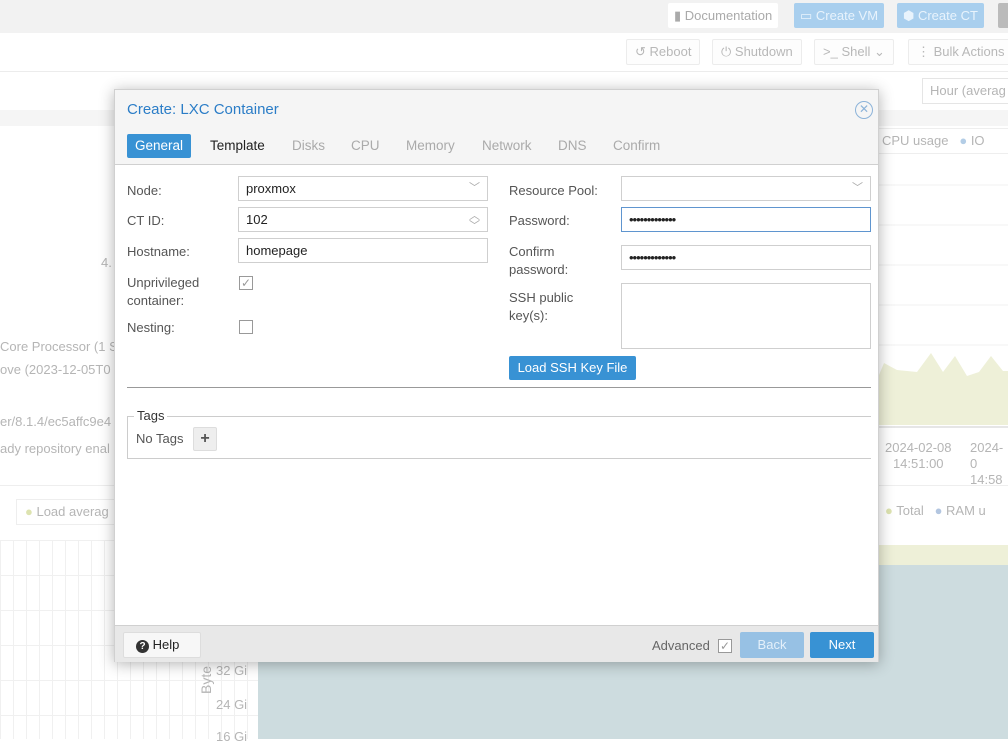 This screenshot has height=744, width=1008. I want to click on summary-text: er/8.1.4/ec5affc9e4, so click(56, 421).